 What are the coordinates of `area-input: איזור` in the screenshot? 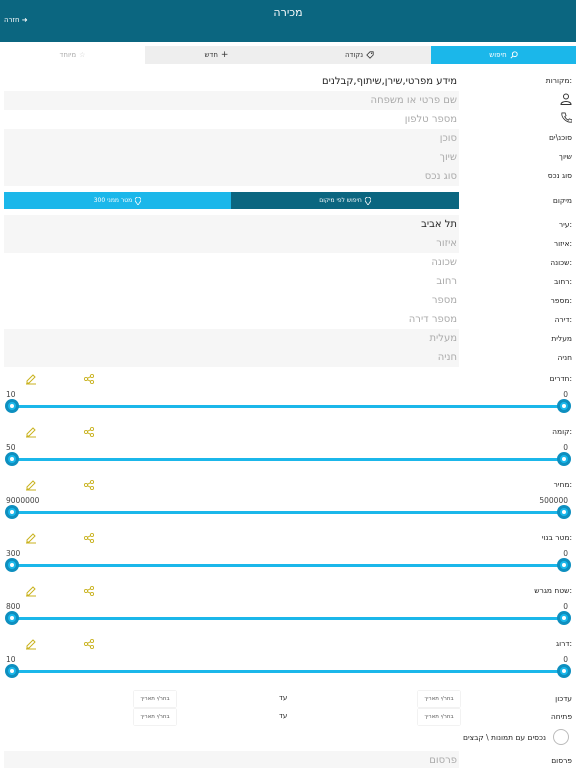 It's located at (231, 243).